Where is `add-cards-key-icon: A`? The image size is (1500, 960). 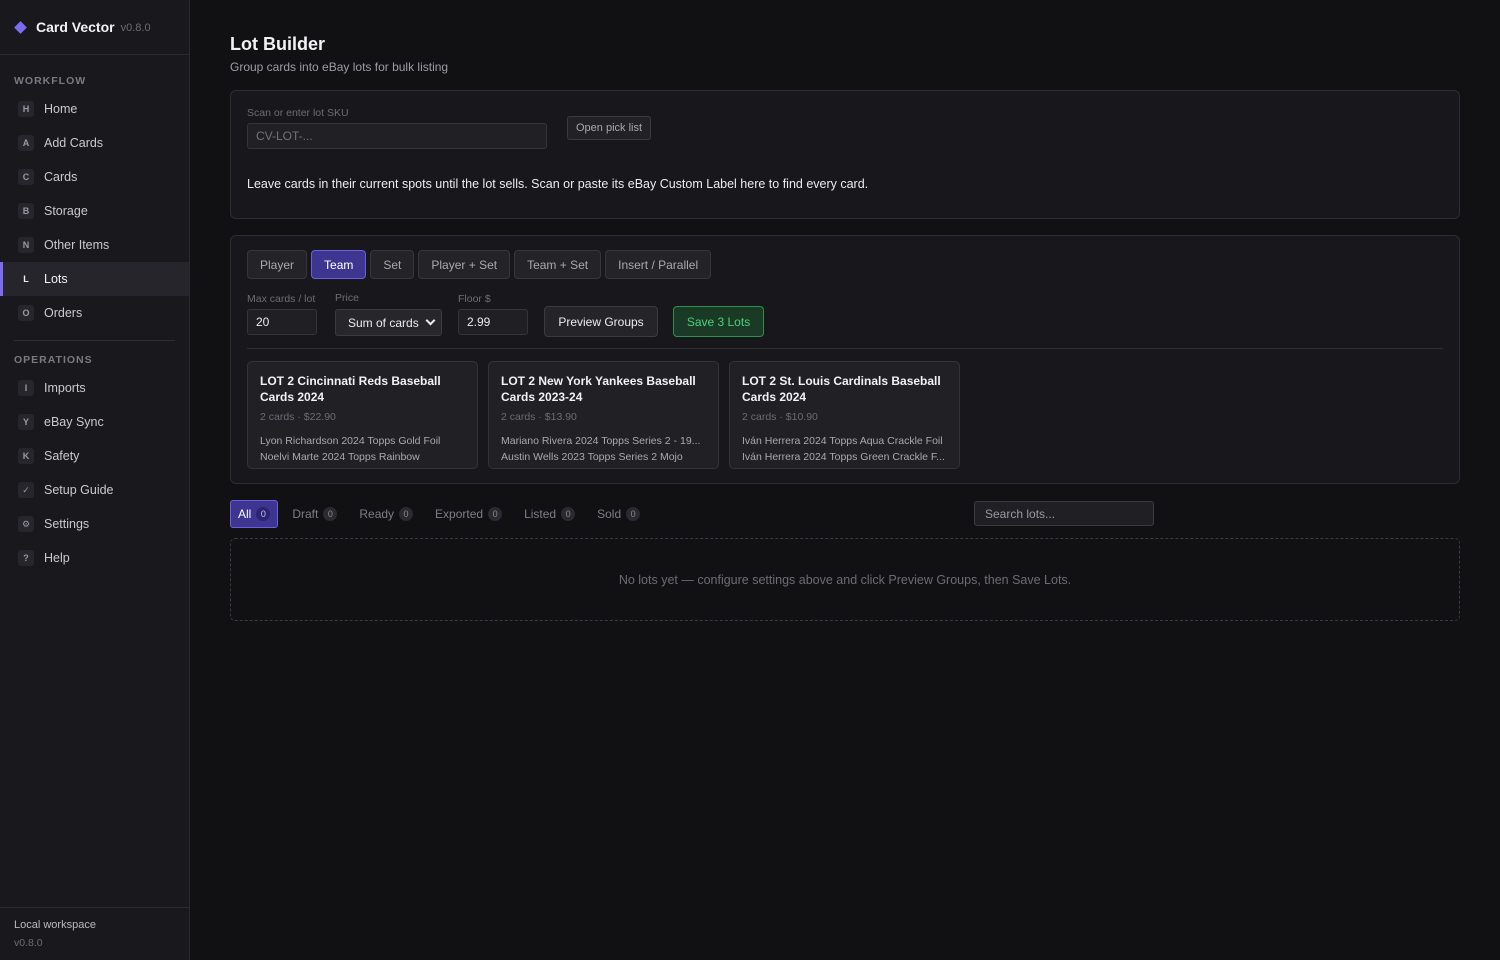 add-cards-key-icon: A is located at coordinates (26, 143).